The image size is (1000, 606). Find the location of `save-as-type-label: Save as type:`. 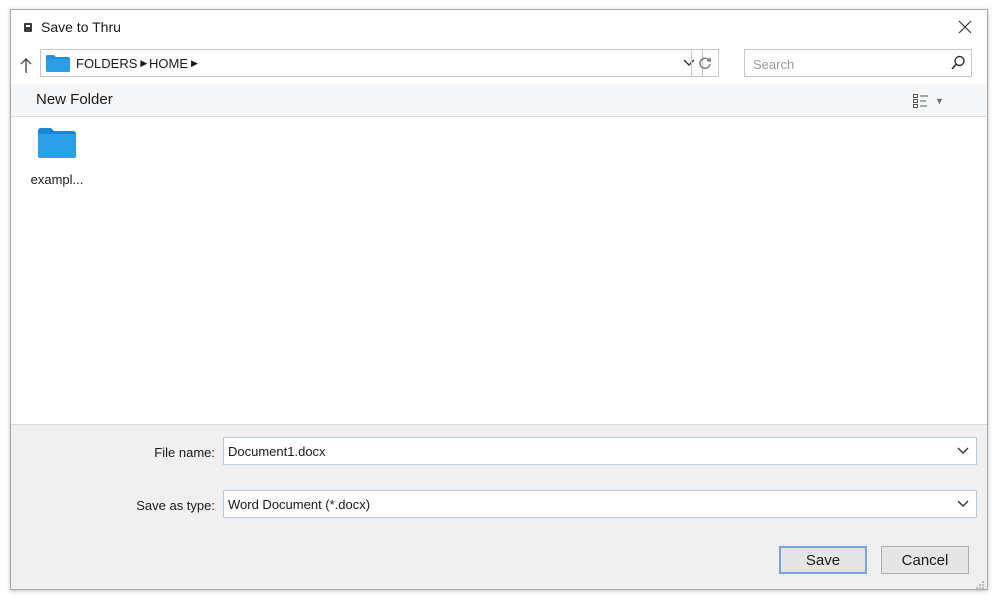

save-as-type-label: Save as type: is located at coordinates (175, 505).